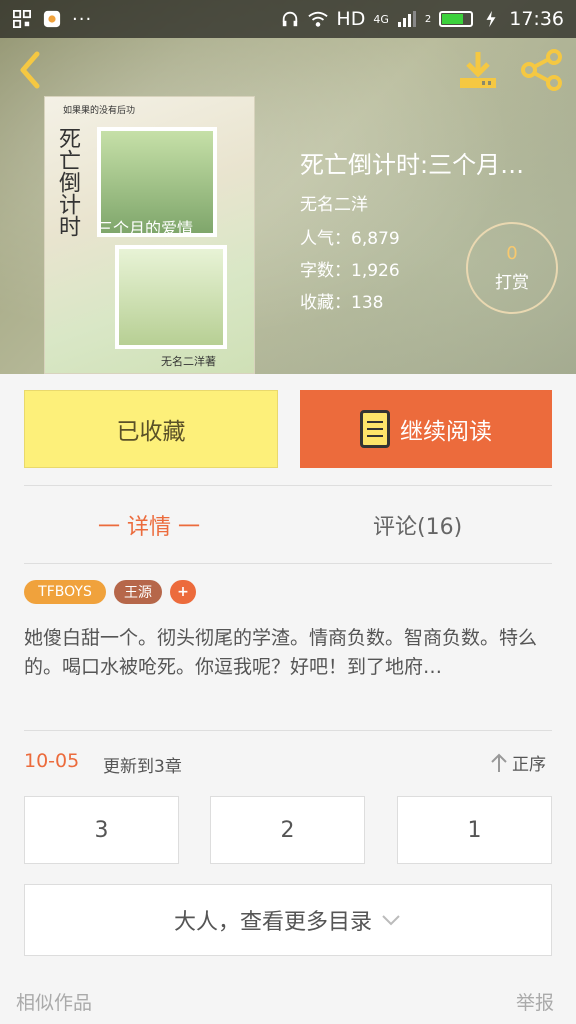  I want to click on book-cover: 如果果的没有后功 死亡倒计时 三个月的爱情 无名二洋著, so click(149, 235).